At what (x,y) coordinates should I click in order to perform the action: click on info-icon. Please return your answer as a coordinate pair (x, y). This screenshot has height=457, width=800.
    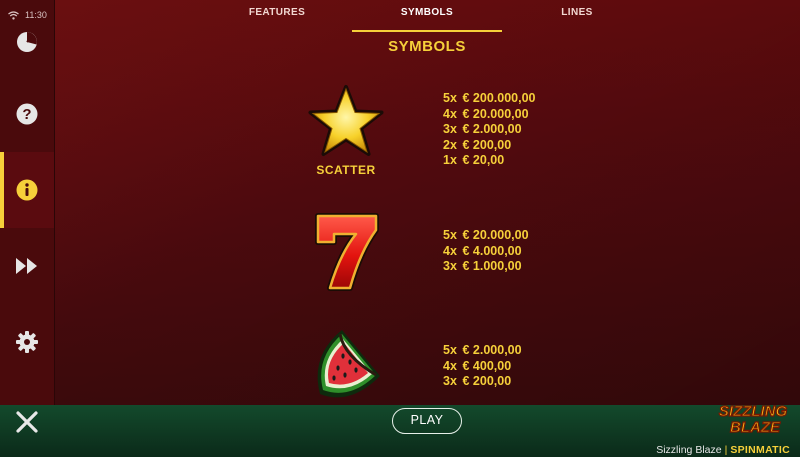
    Looking at the image, I should click on (27, 190).